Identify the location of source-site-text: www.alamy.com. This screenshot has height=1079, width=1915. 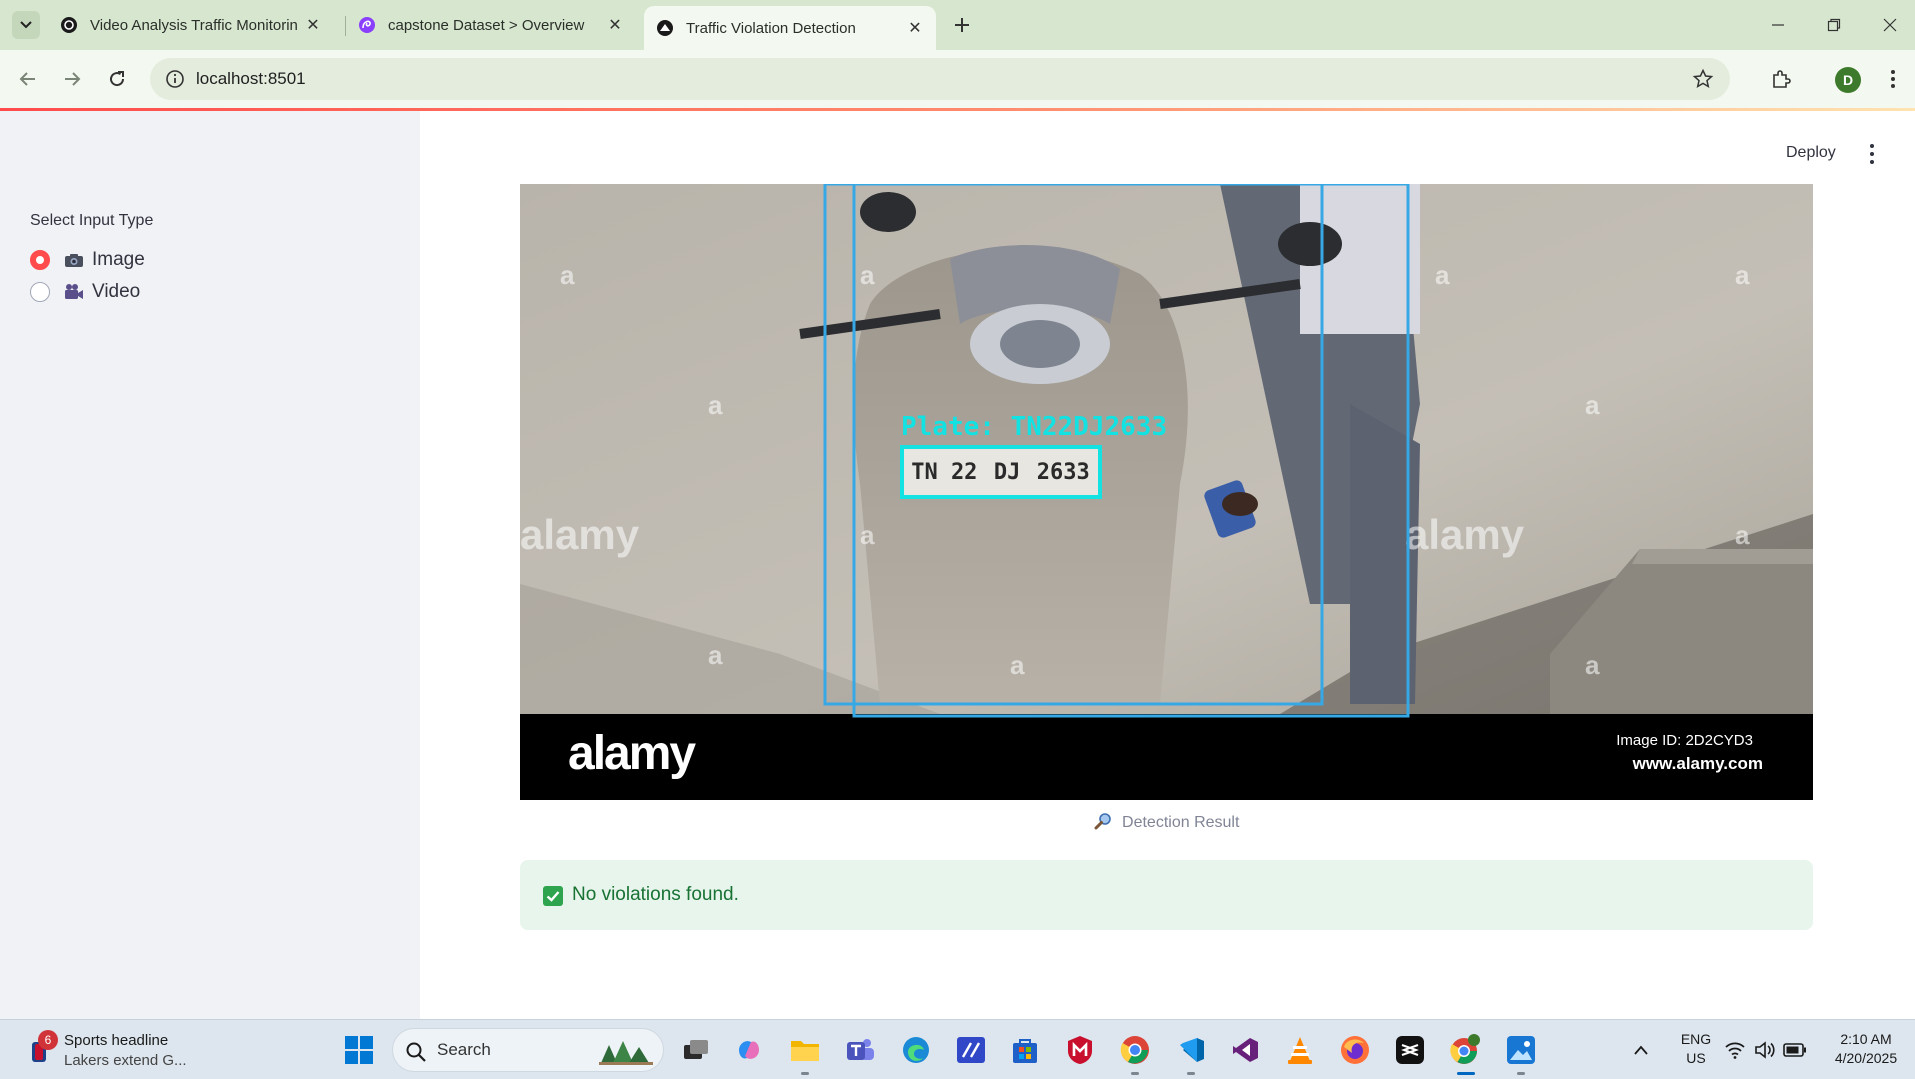
(1697, 763).